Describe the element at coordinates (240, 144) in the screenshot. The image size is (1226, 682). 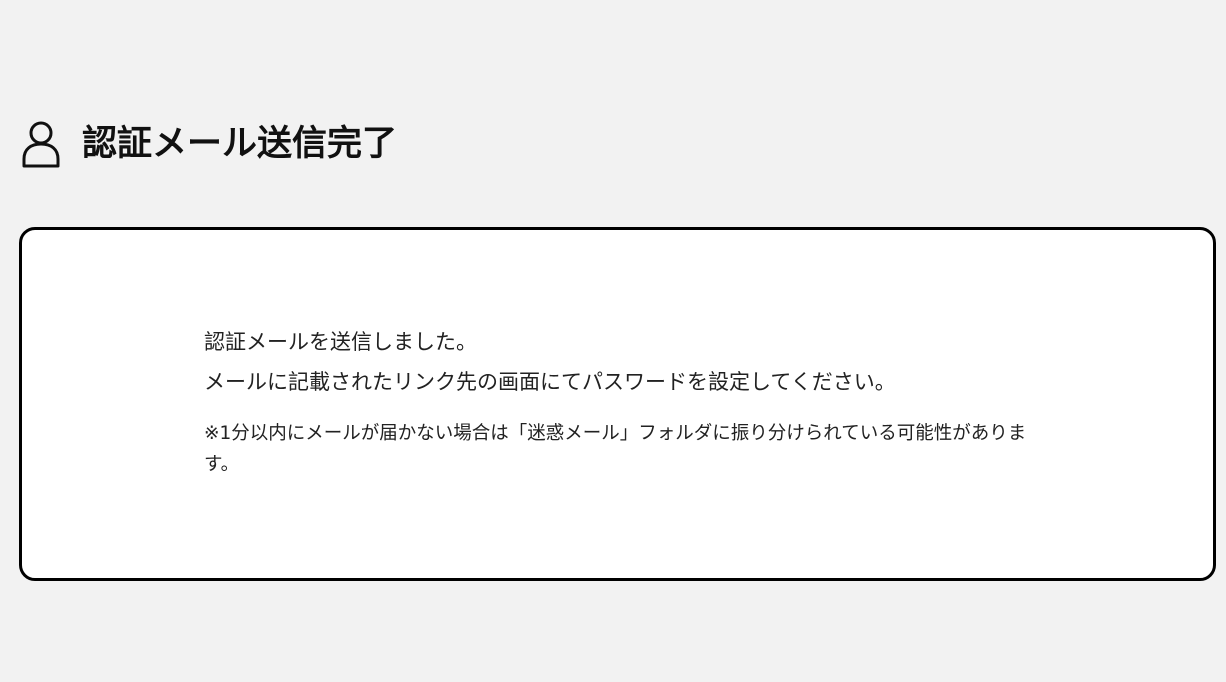
I see `page-title: 認証メール送信完了` at that location.